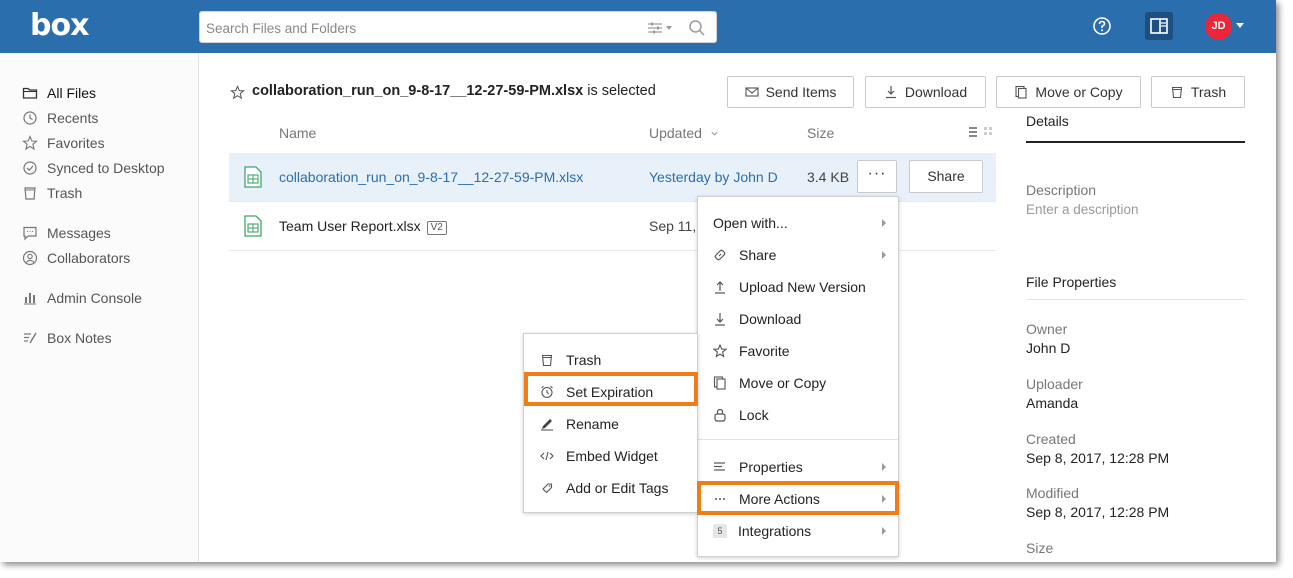 The height and width of the screenshot is (578, 1293). What do you see at coordinates (936, 92) in the screenshot?
I see `download-label: Download` at bounding box center [936, 92].